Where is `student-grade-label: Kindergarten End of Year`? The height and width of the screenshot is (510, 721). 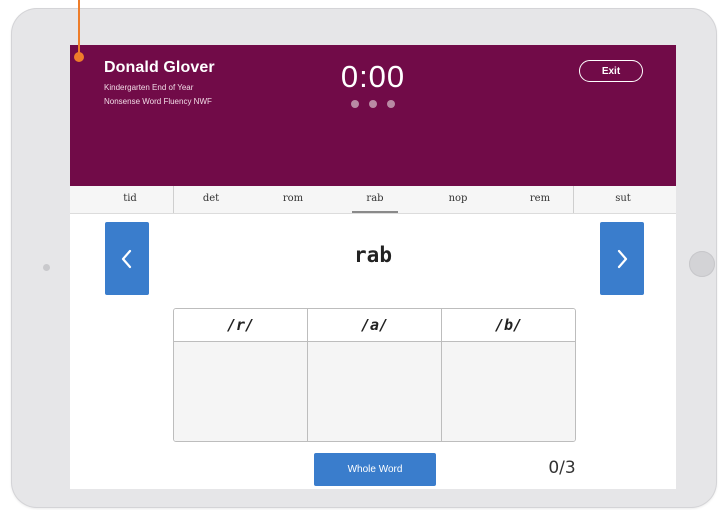
student-grade-label: Kindergarten End of Year is located at coordinates (149, 87).